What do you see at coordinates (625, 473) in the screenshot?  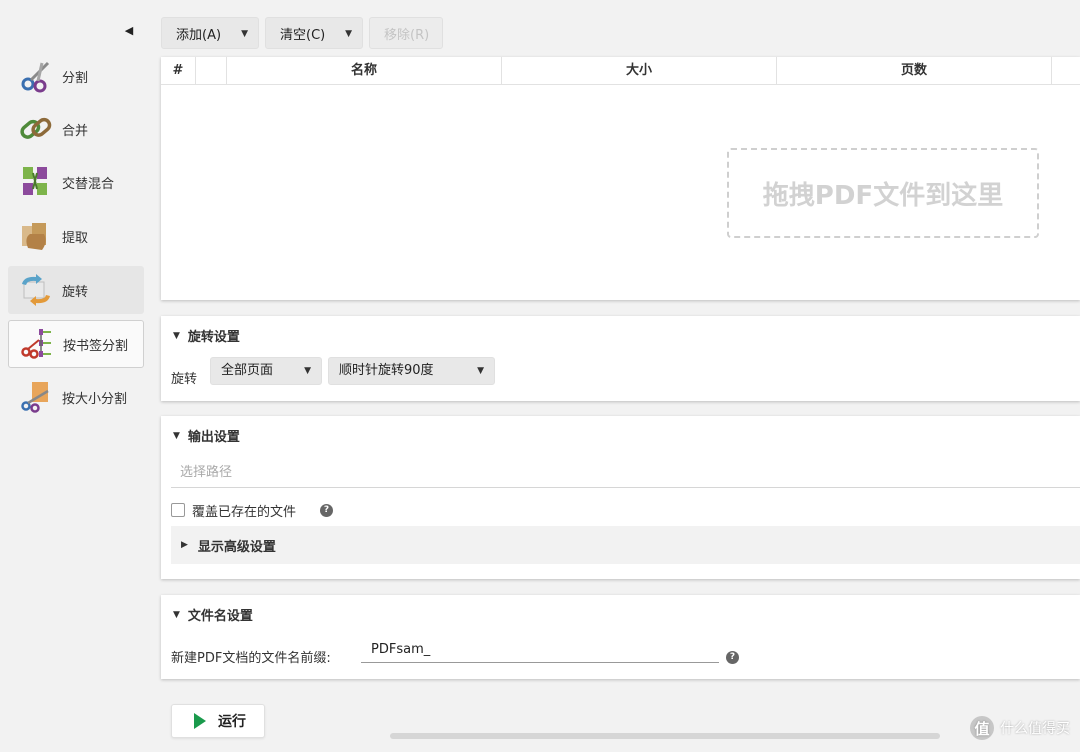 I see `destination-path-input: 选择路径` at bounding box center [625, 473].